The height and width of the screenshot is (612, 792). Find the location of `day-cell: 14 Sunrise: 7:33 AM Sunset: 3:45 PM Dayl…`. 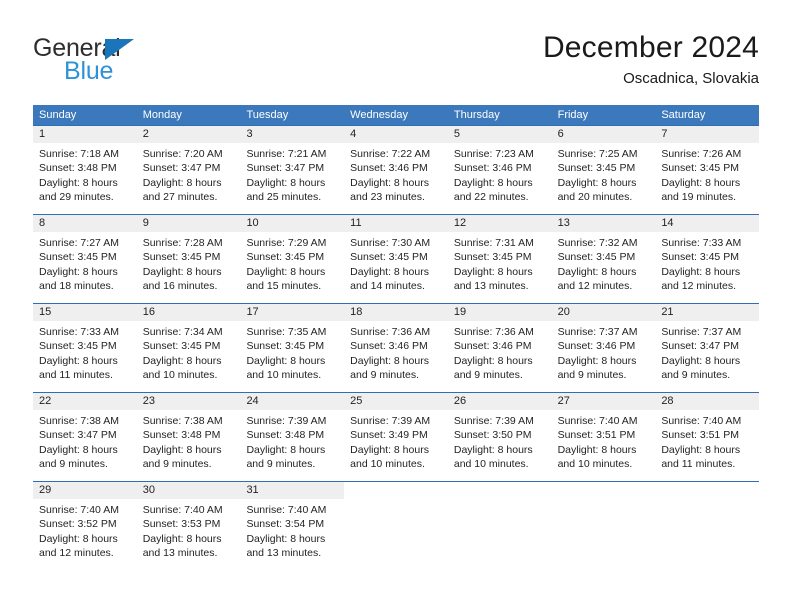

day-cell: 14 Sunrise: 7:33 AM Sunset: 3:45 PM Dayl… is located at coordinates (707, 259).